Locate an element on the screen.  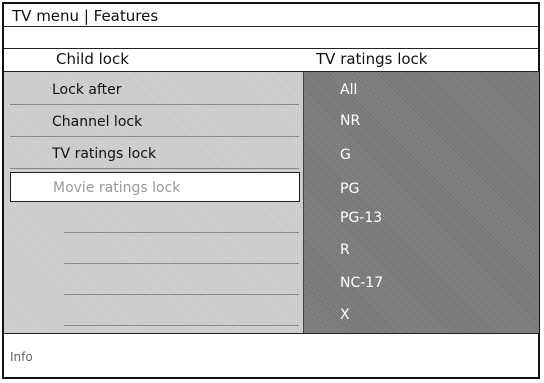
menu-item-channel-lock: Channel lock is located at coordinates (154, 122).